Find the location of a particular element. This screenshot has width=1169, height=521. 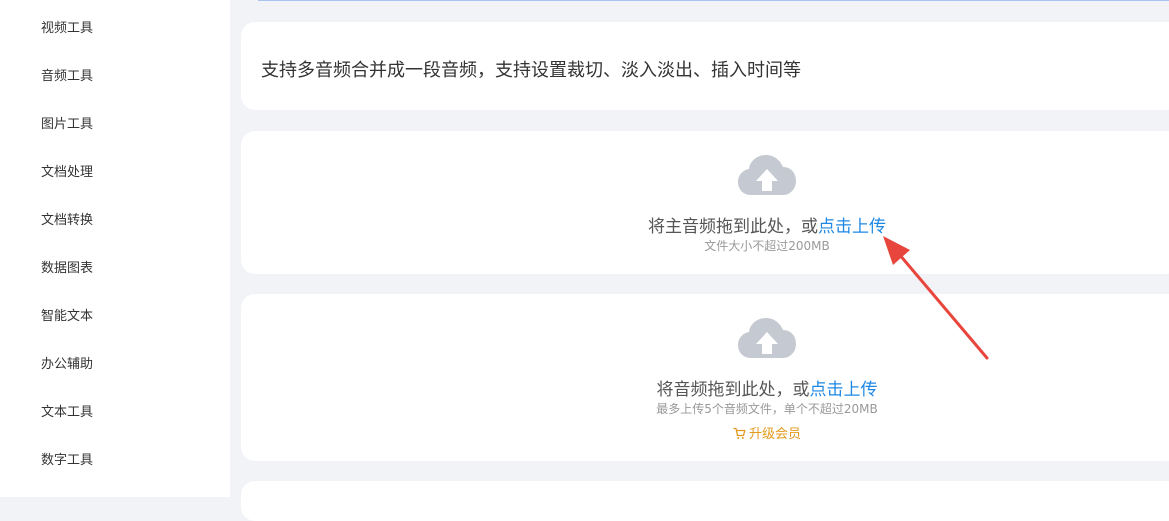

sidebar-item-data-charts: 数据图表 is located at coordinates (67, 269).